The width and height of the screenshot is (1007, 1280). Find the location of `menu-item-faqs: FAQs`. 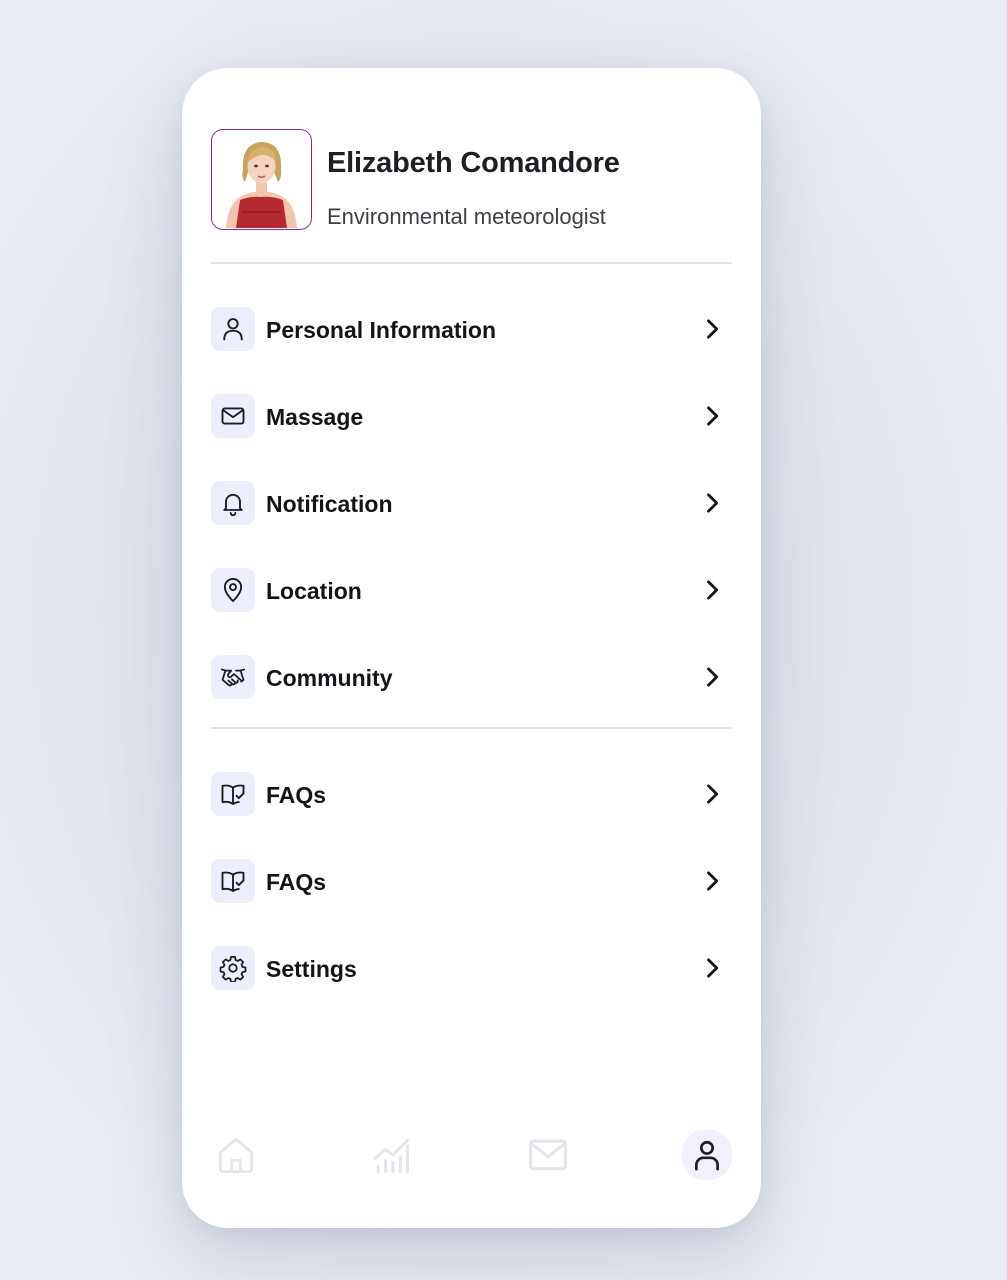

menu-item-faqs: FAQs is located at coordinates (471, 794).